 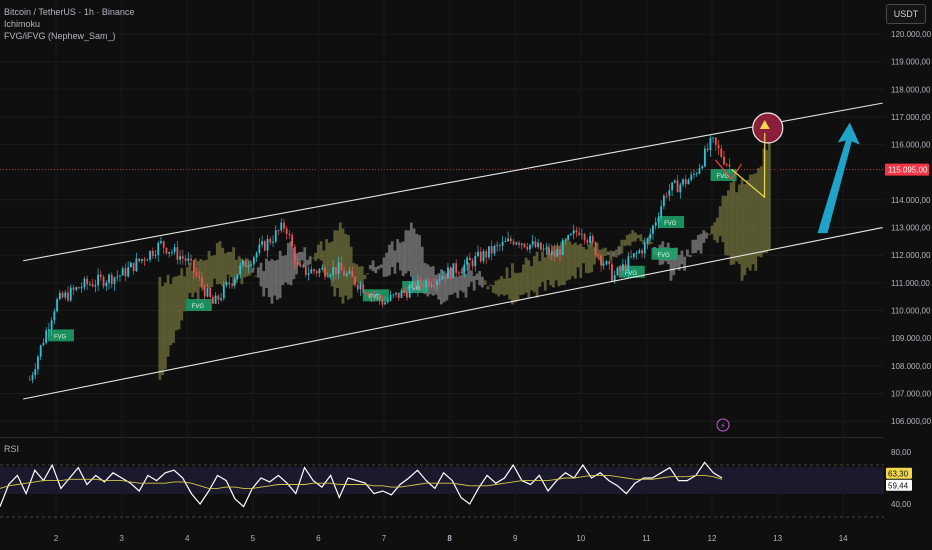 I want to click on price-tick-label: 114.000,00, so click(x=911, y=200).